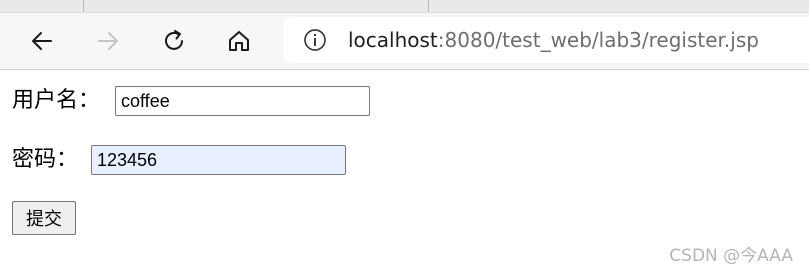 The width and height of the screenshot is (809, 274). I want to click on forward-arrow-icon, so click(108, 41).